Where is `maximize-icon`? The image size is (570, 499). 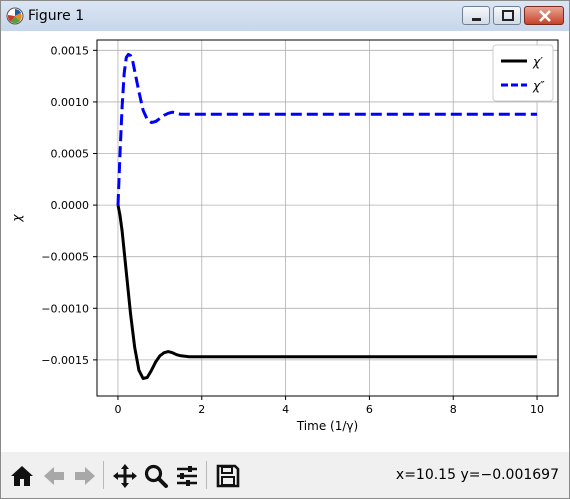 maximize-icon is located at coordinates (508, 15).